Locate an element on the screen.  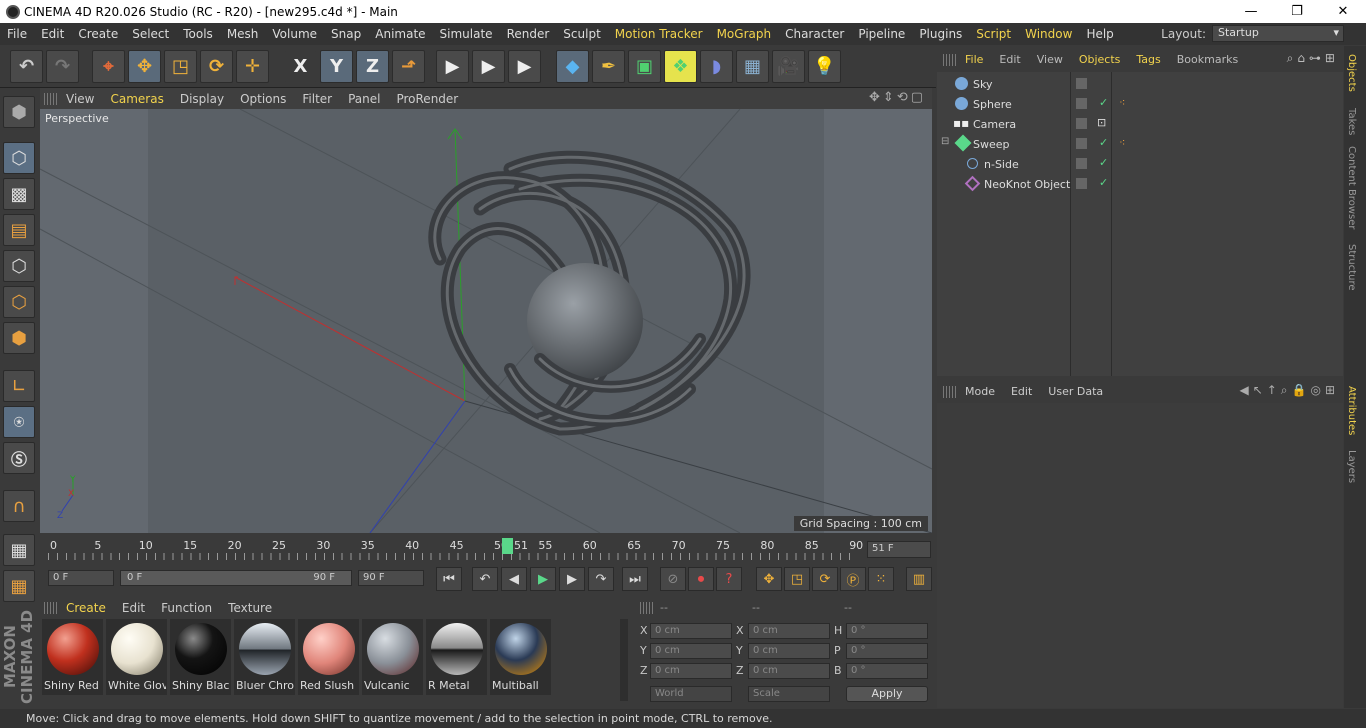
viewport-menu-view: View is located at coordinates (80, 99).